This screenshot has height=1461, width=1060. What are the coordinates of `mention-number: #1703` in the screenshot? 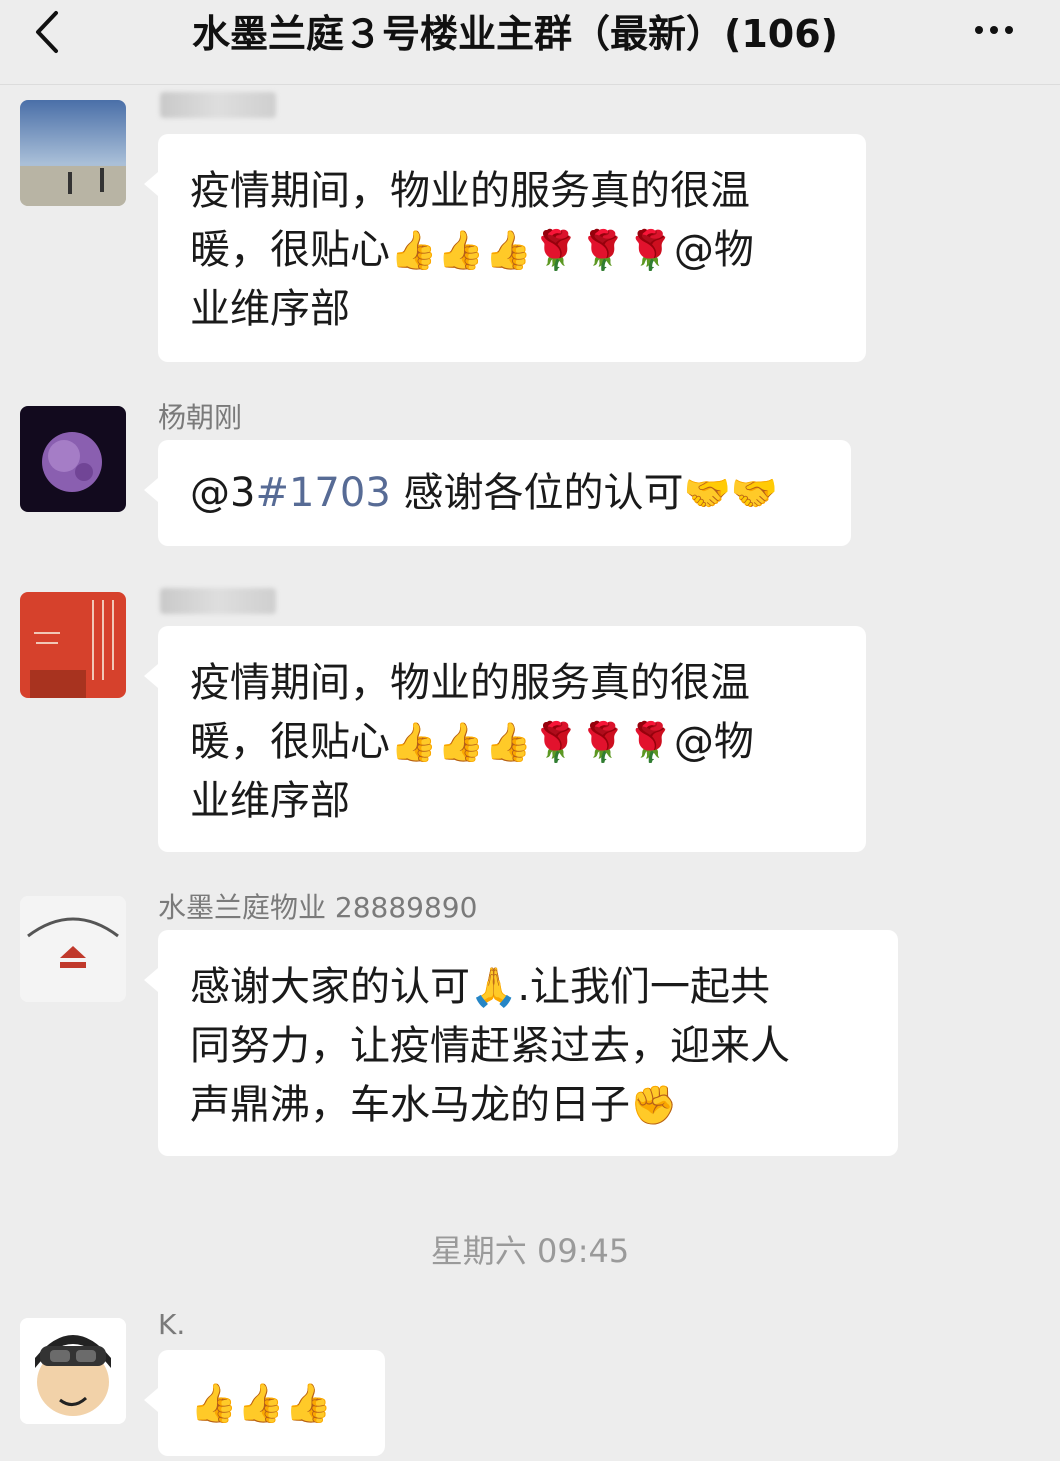 It's located at (322, 493).